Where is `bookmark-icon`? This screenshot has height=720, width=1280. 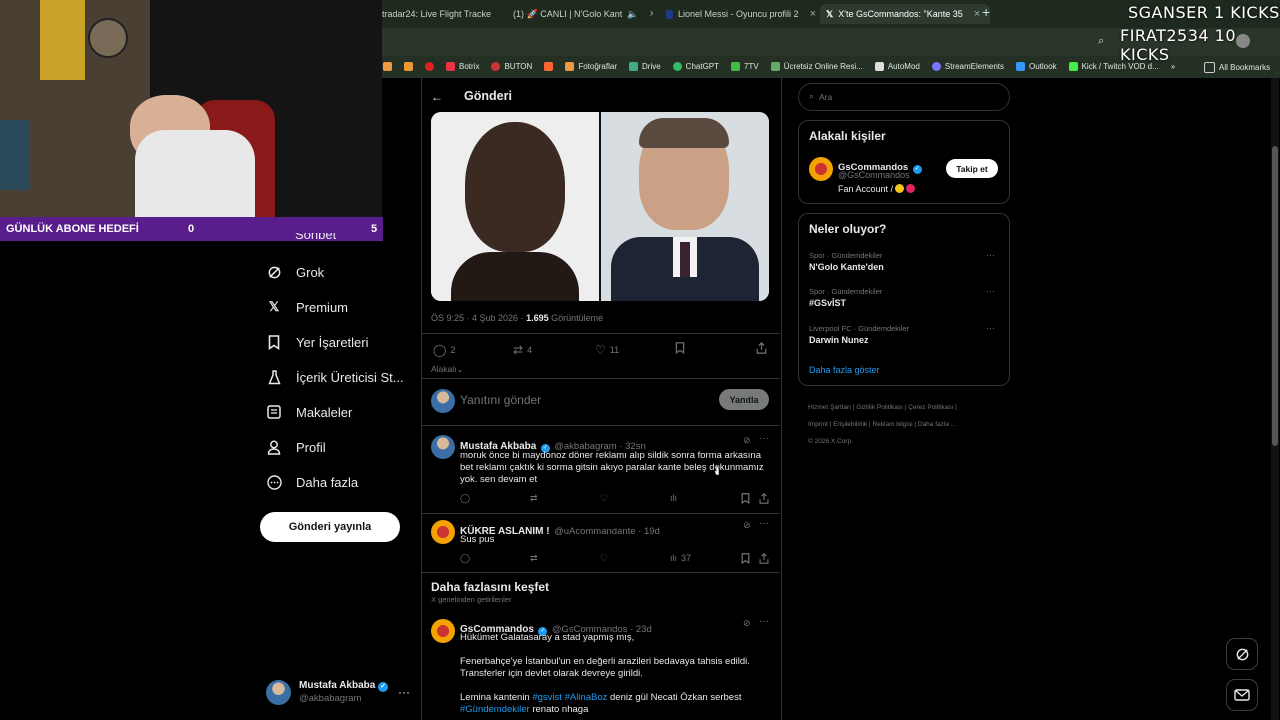
bookmark-icon is located at coordinates (274, 342).